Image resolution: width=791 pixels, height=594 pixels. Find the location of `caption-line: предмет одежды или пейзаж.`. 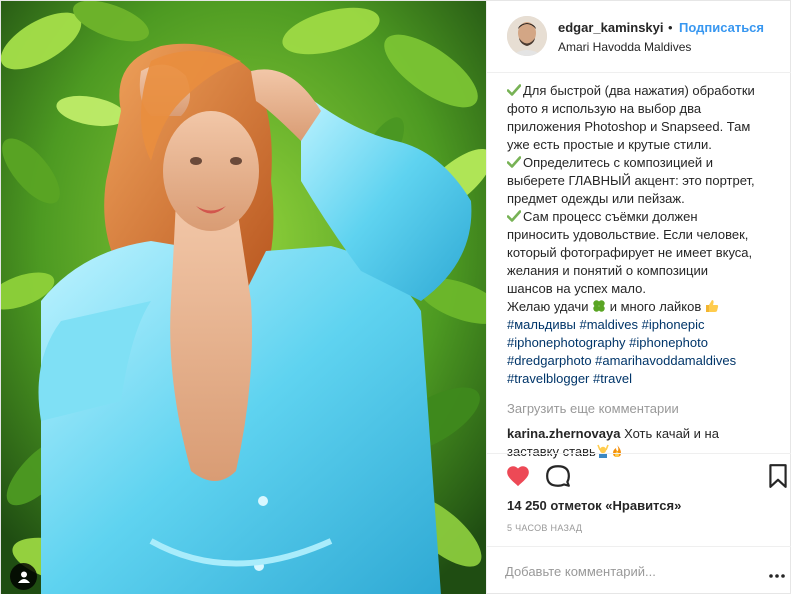

caption-line: предмет одежды или пейзаж. is located at coordinates (596, 198).